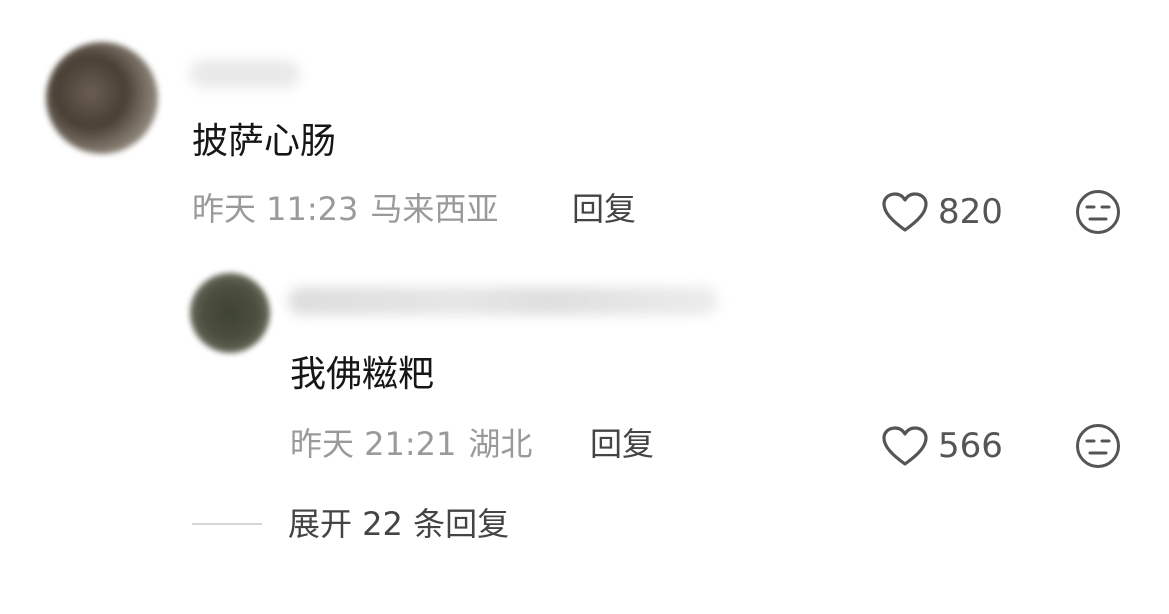  Describe the element at coordinates (362, 374) in the screenshot. I see `reply-text: 我佛糍粑` at that location.